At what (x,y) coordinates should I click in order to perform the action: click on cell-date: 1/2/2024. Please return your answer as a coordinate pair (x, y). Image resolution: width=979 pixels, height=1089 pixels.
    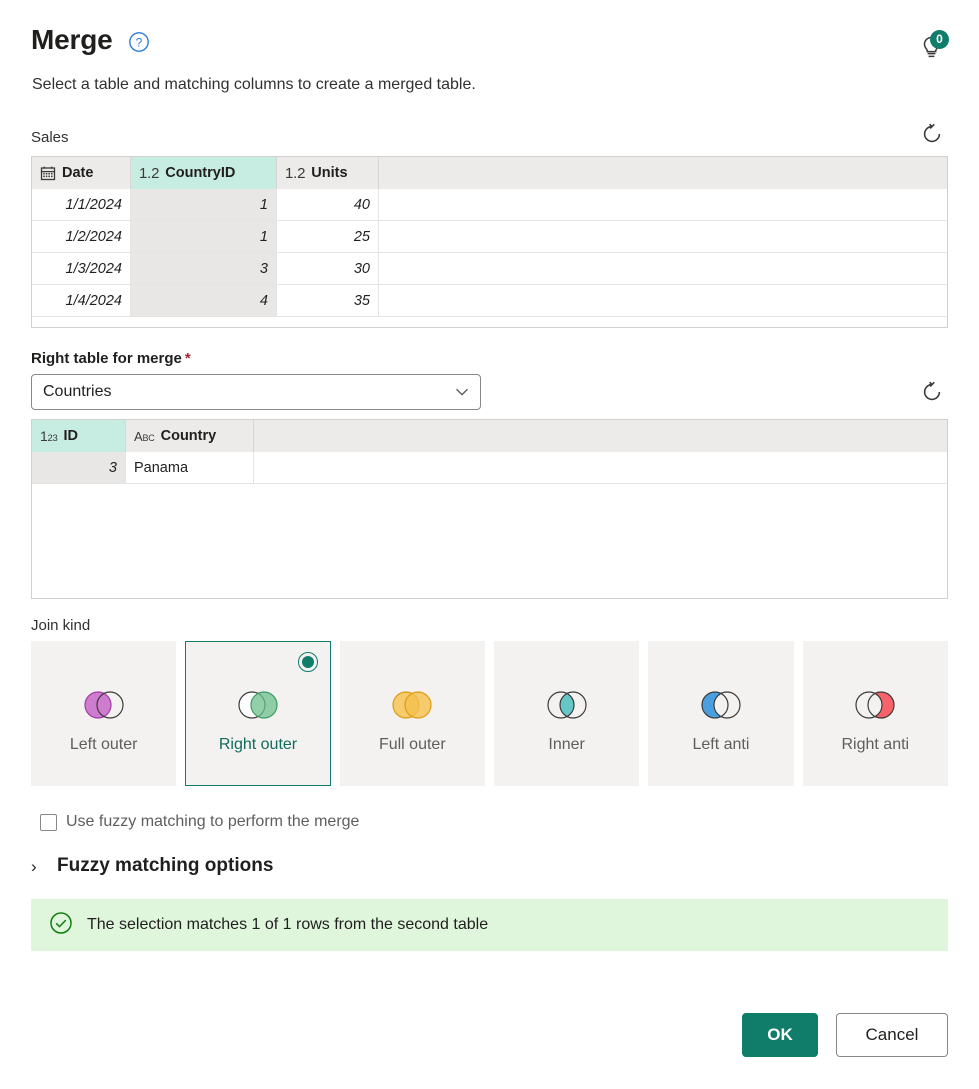
    Looking at the image, I should click on (81, 236).